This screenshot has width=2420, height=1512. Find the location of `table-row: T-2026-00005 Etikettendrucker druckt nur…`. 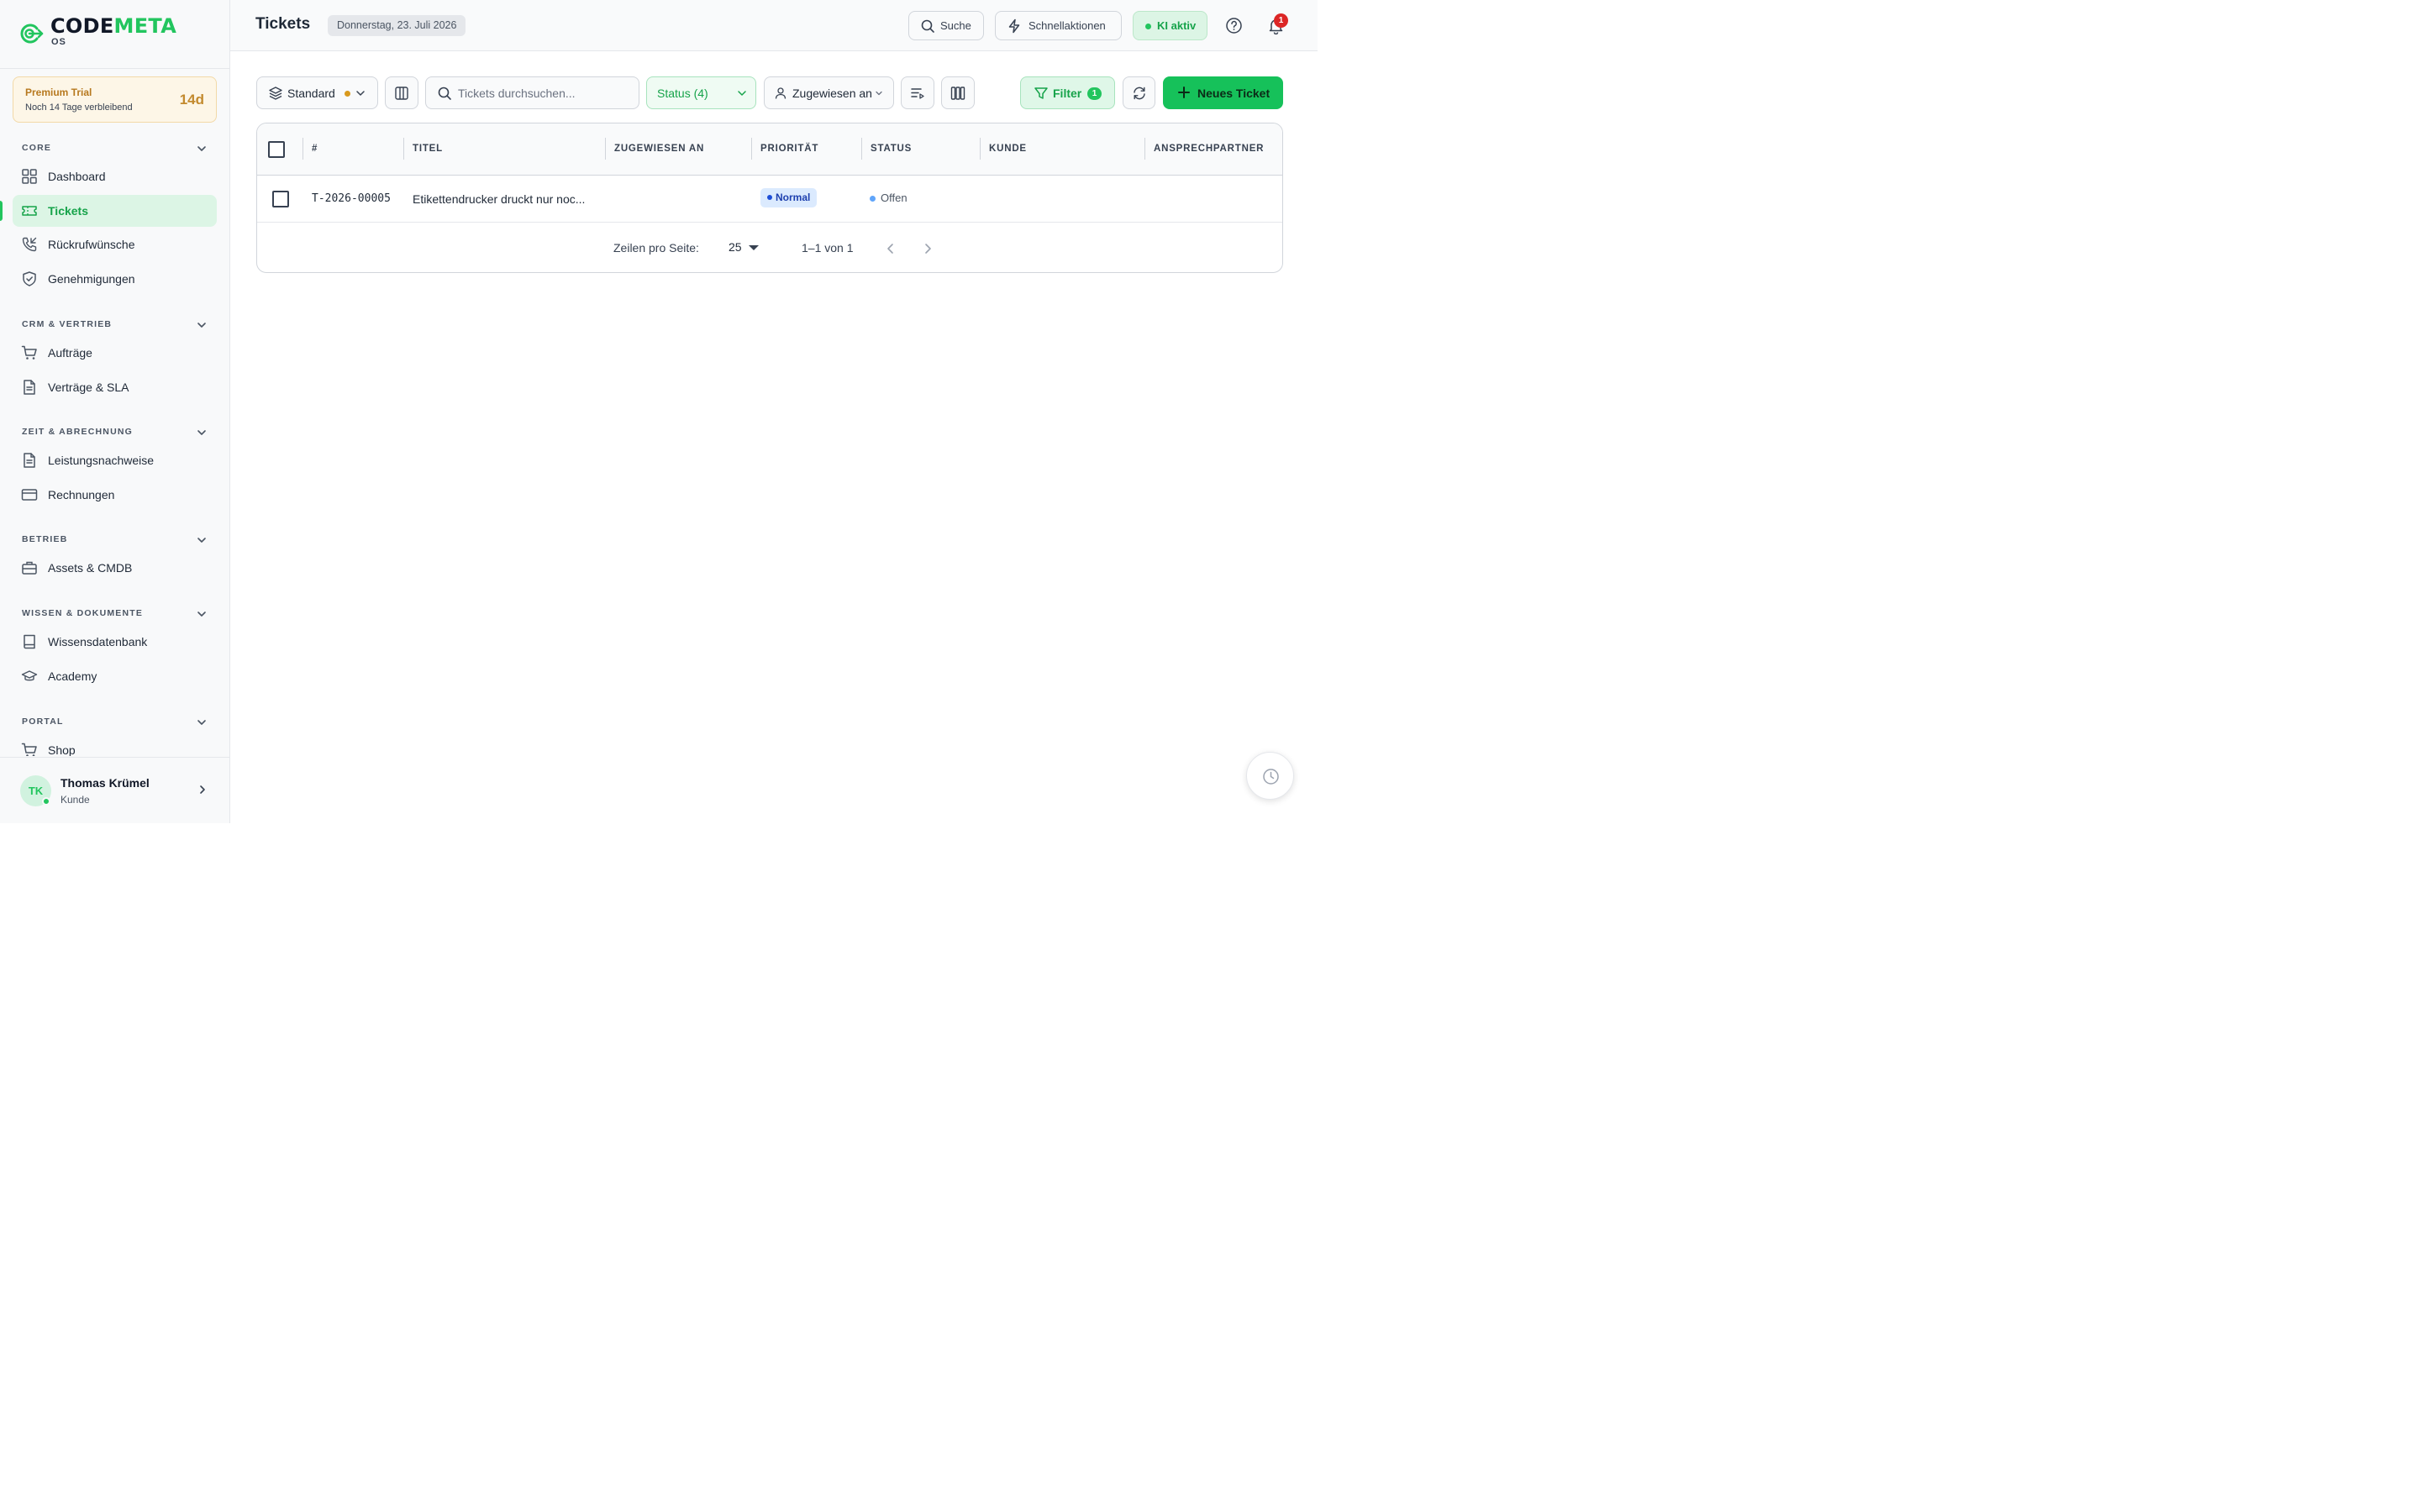

table-row: T-2026-00005 Etikettendrucker druckt nur… is located at coordinates (769, 199).